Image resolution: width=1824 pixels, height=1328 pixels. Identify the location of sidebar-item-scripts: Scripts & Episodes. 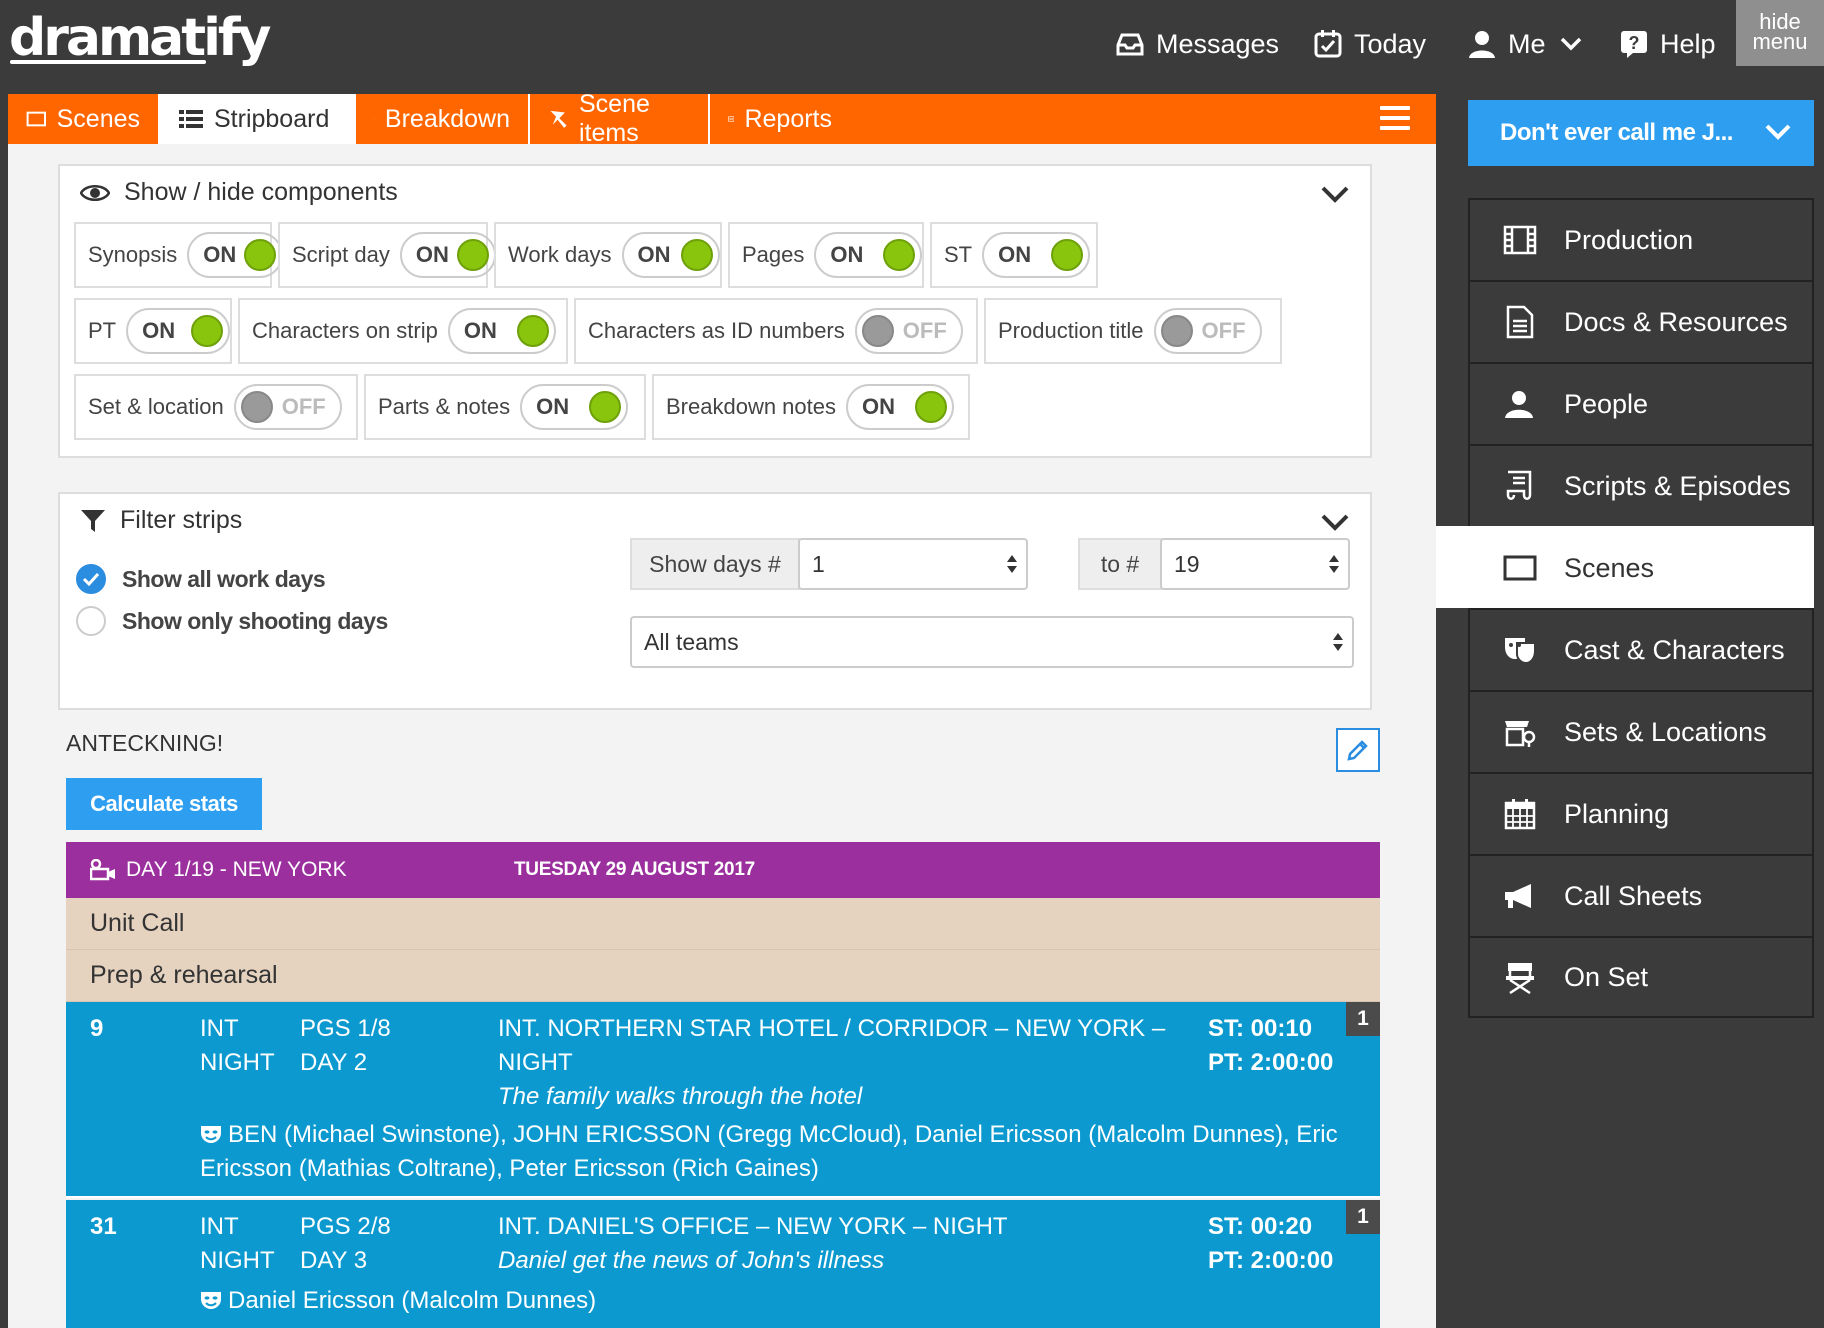
(1641, 485).